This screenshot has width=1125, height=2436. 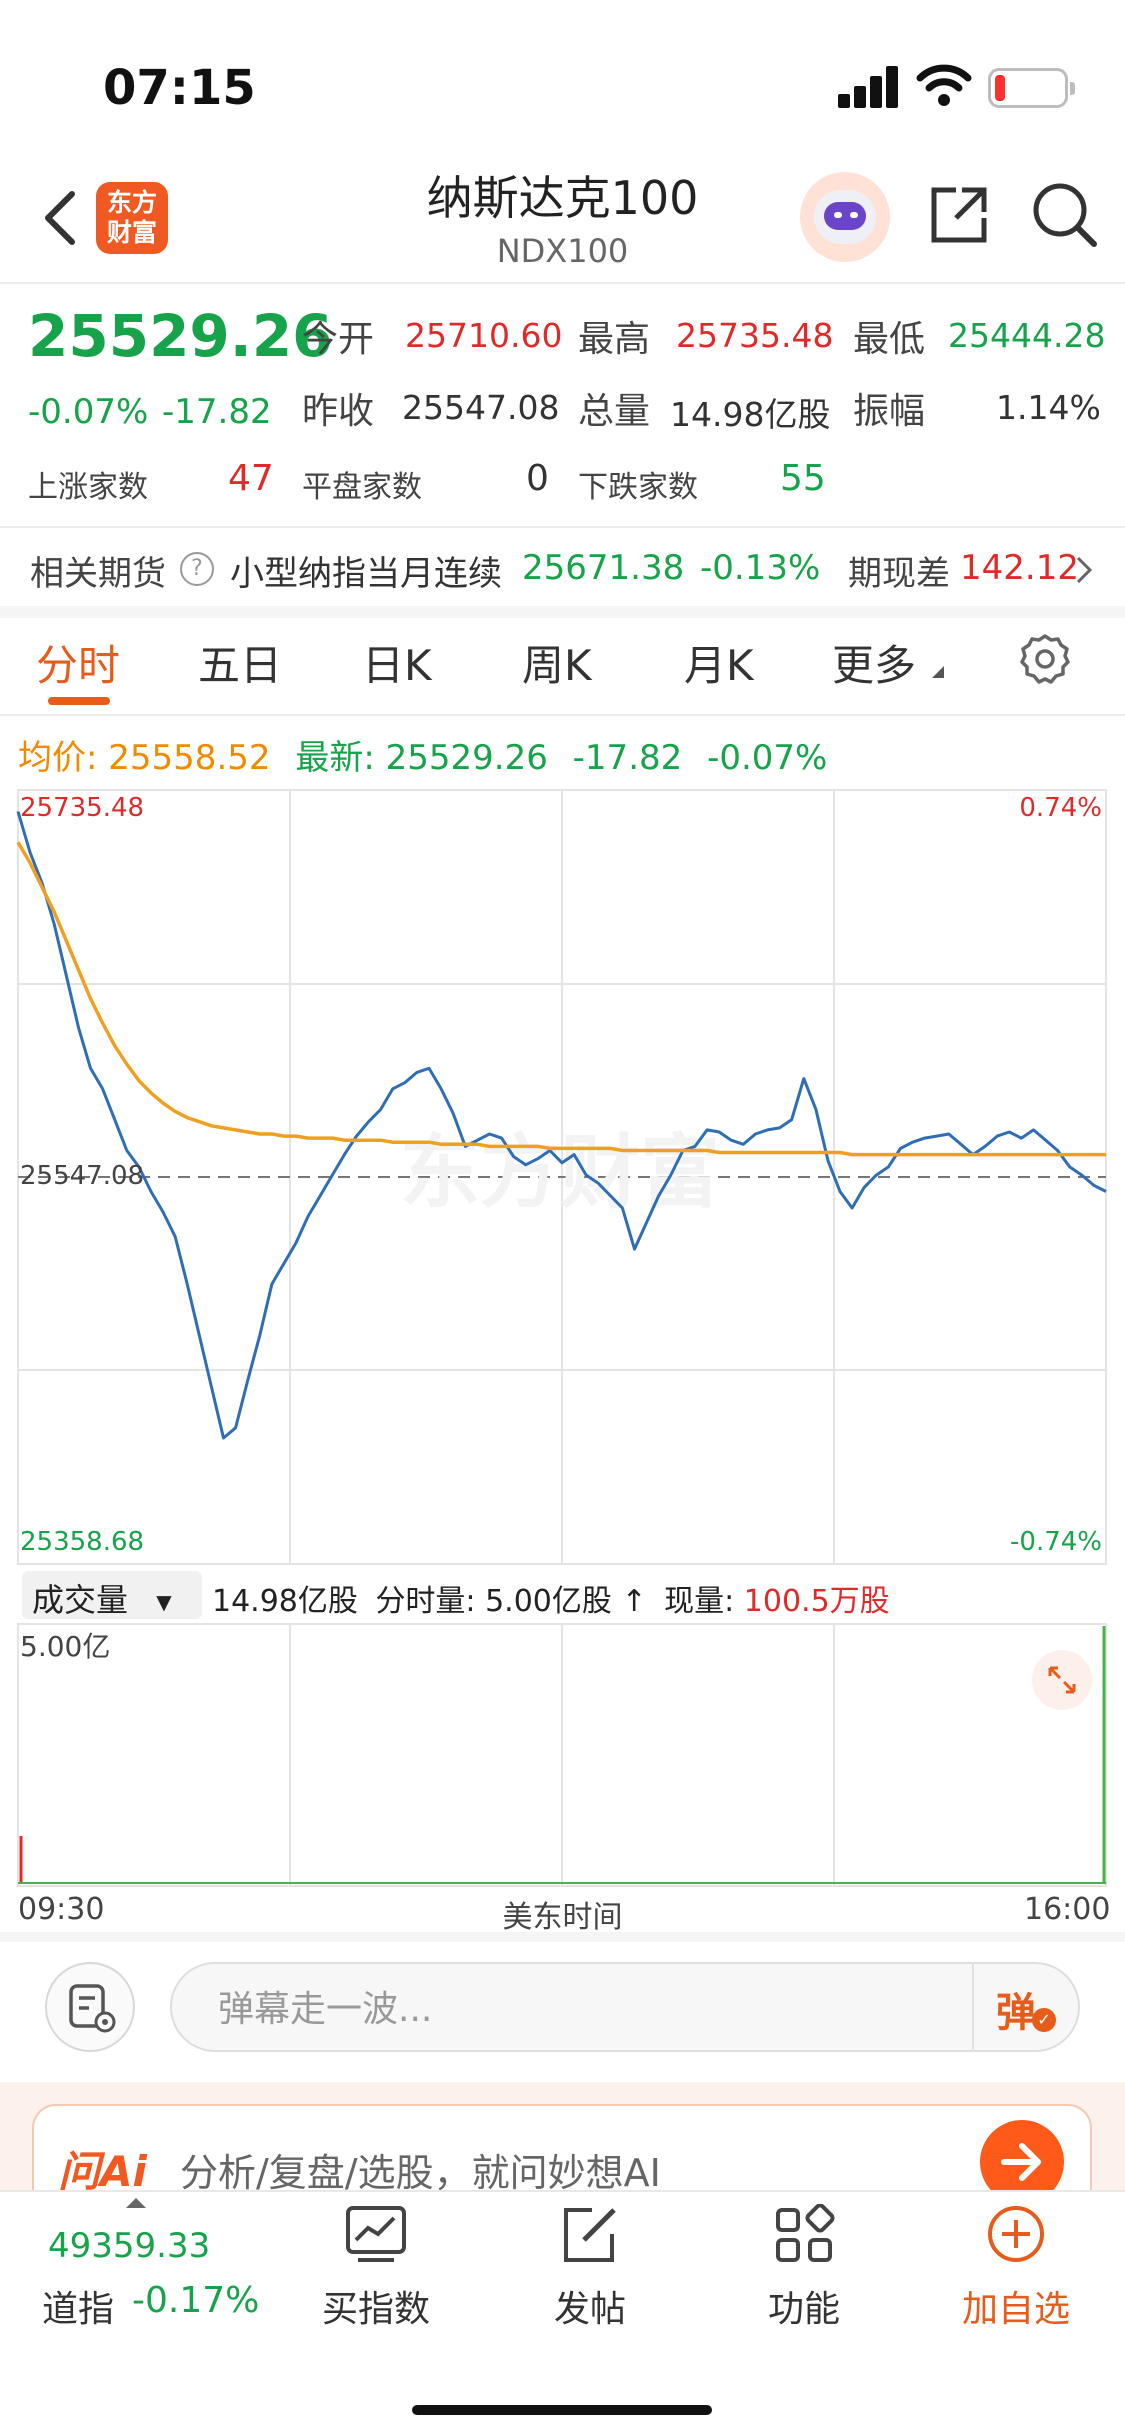 I want to click on danmu-button: 弹 ✓, so click(x=1026, y=2007).